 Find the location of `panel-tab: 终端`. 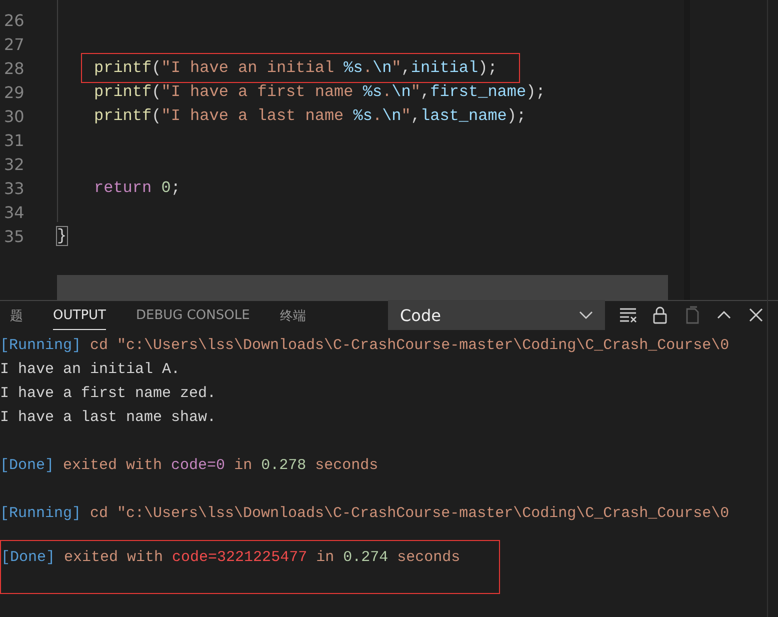

panel-tab: 终端 is located at coordinates (293, 315).